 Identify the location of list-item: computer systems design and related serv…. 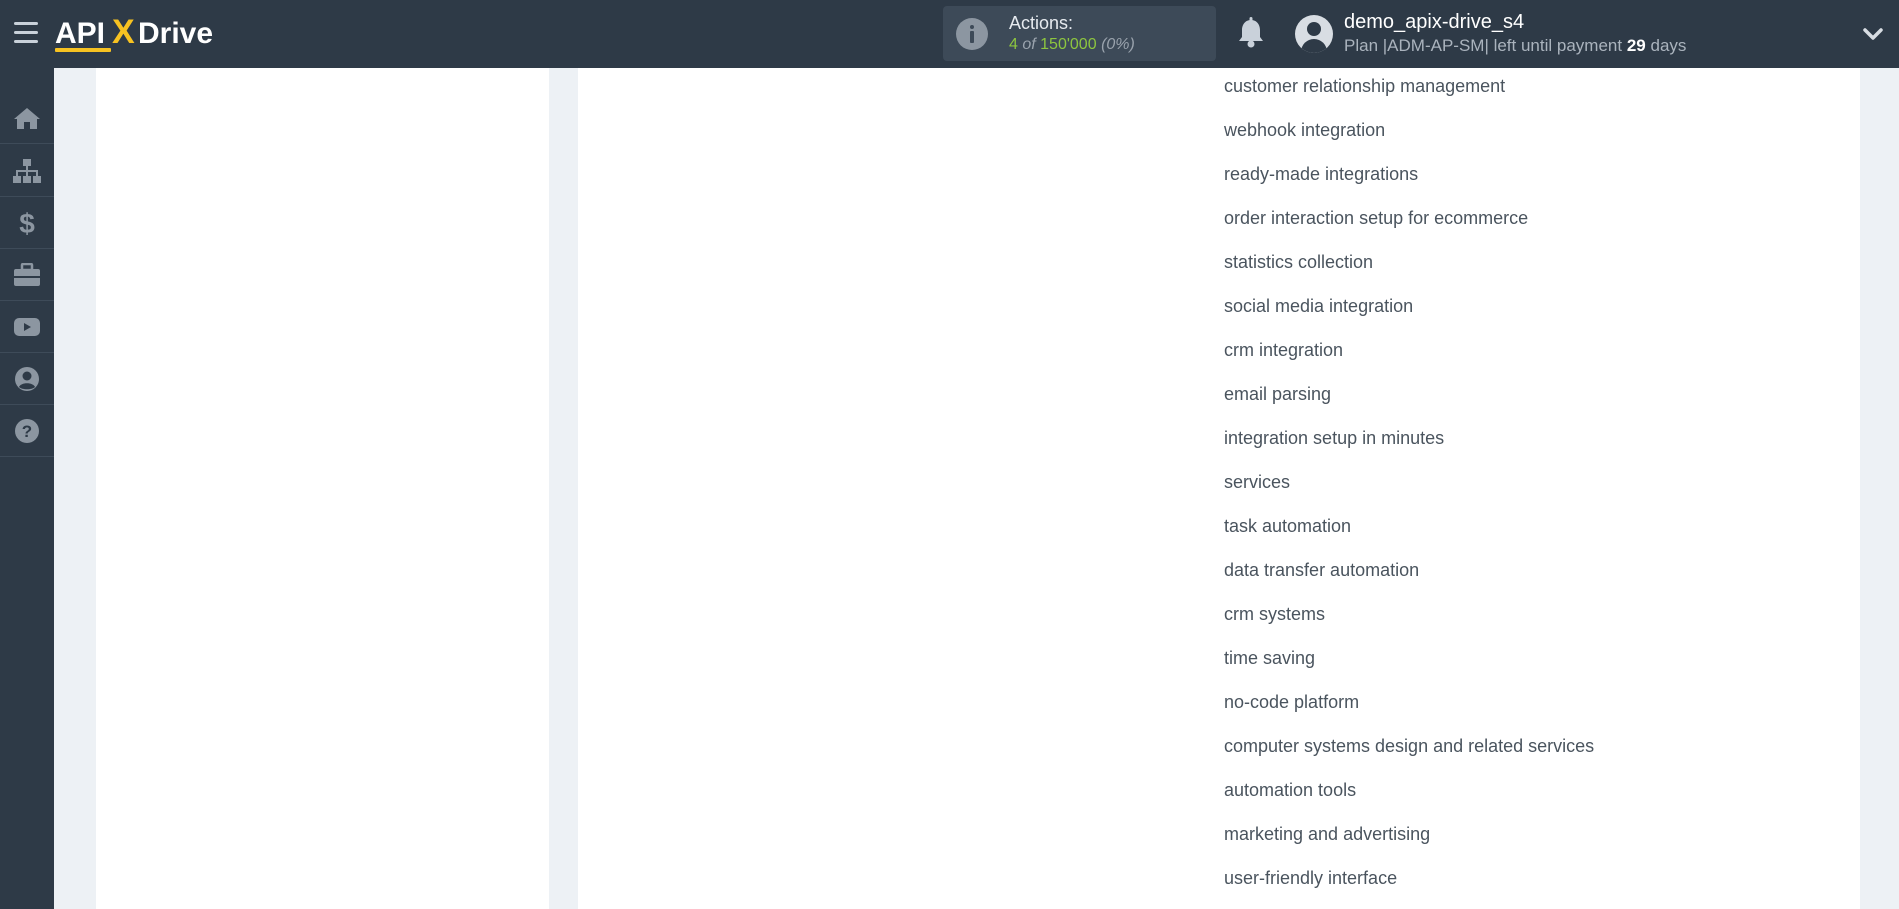
(1409, 746).